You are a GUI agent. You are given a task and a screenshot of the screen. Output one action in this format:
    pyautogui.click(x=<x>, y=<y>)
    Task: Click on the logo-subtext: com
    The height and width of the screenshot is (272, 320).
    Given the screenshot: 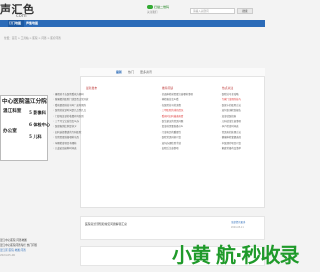 What is the action you would take?
    pyautogui.click(x=21, y=16)
    